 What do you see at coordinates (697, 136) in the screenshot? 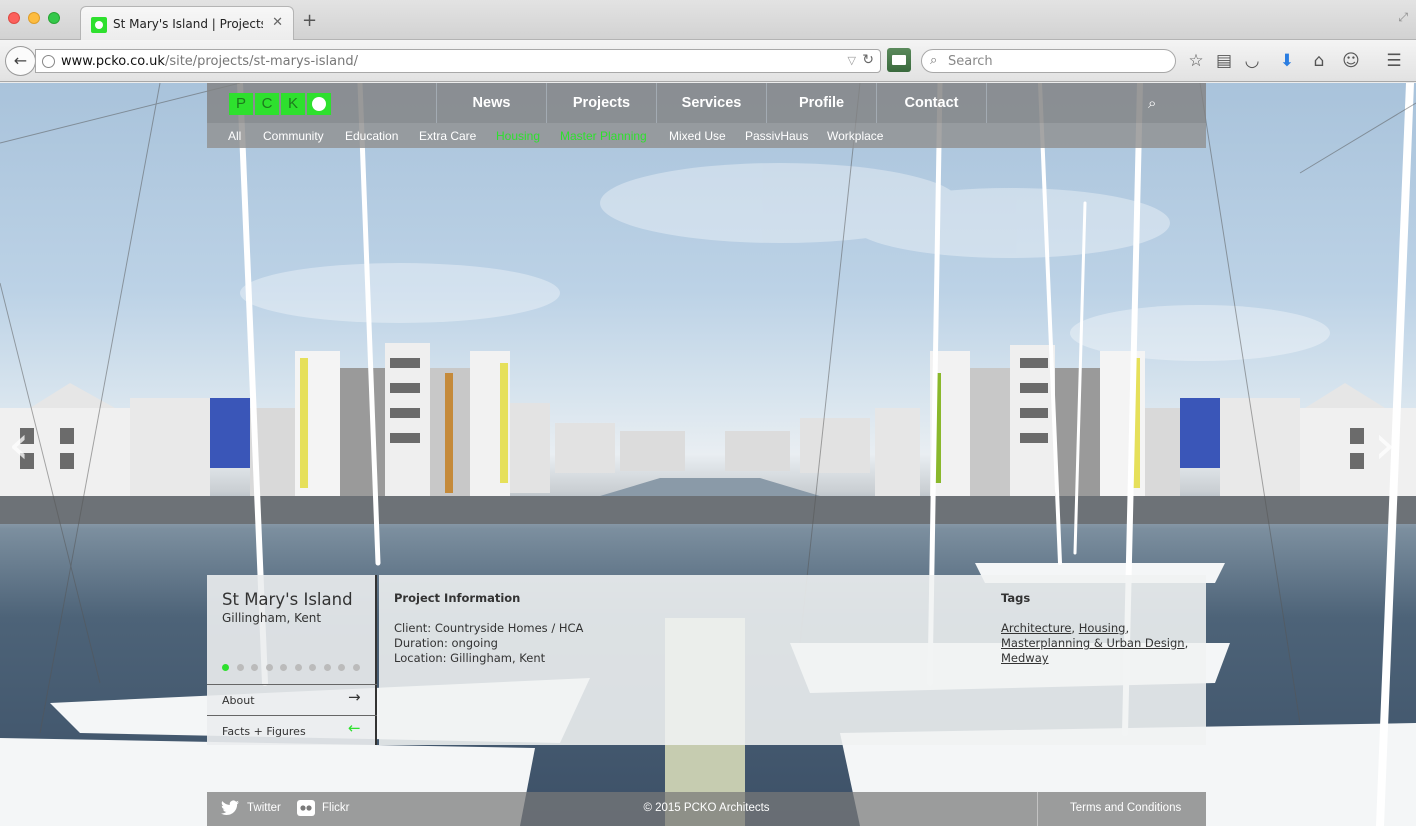
I see `category-mixed-use: Mixed Use` at bounding box center [697, 136].